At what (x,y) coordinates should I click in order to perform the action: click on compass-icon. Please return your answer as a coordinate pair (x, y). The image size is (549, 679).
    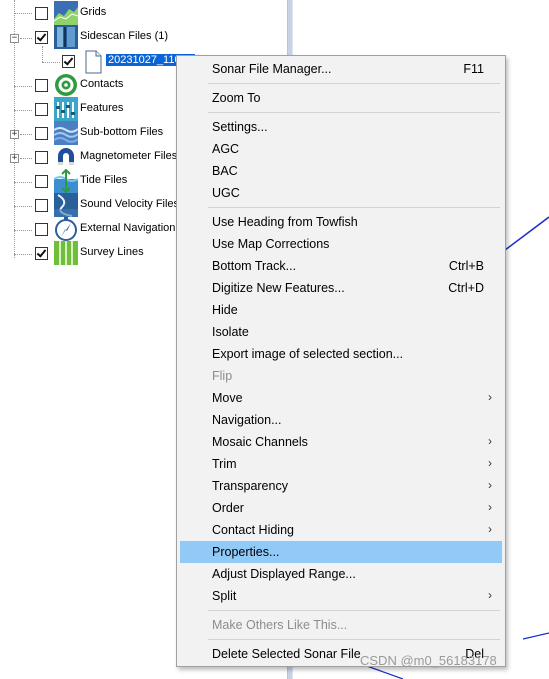
    Looking at the image, I should click on (66, 229).